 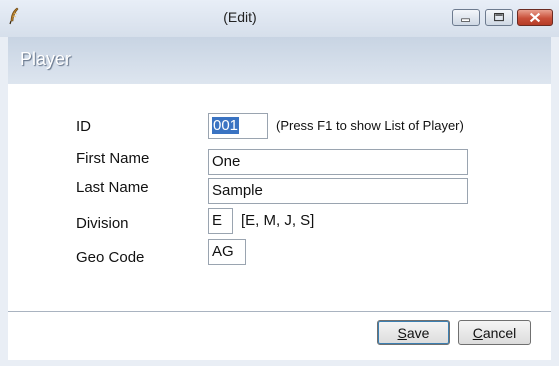 I want to click on page-title: Player, so click(x=46, y=59).